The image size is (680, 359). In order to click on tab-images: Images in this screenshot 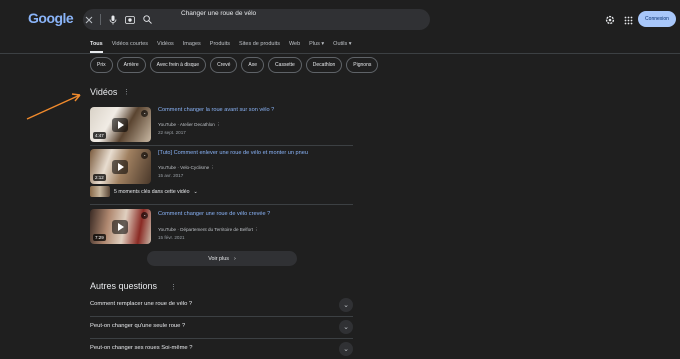, I will do `click(192, 47)`.